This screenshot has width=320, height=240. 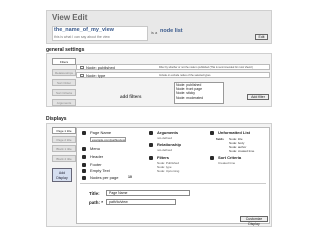 I want to click on field-value: Node: created time, so click(x=242, y=151).